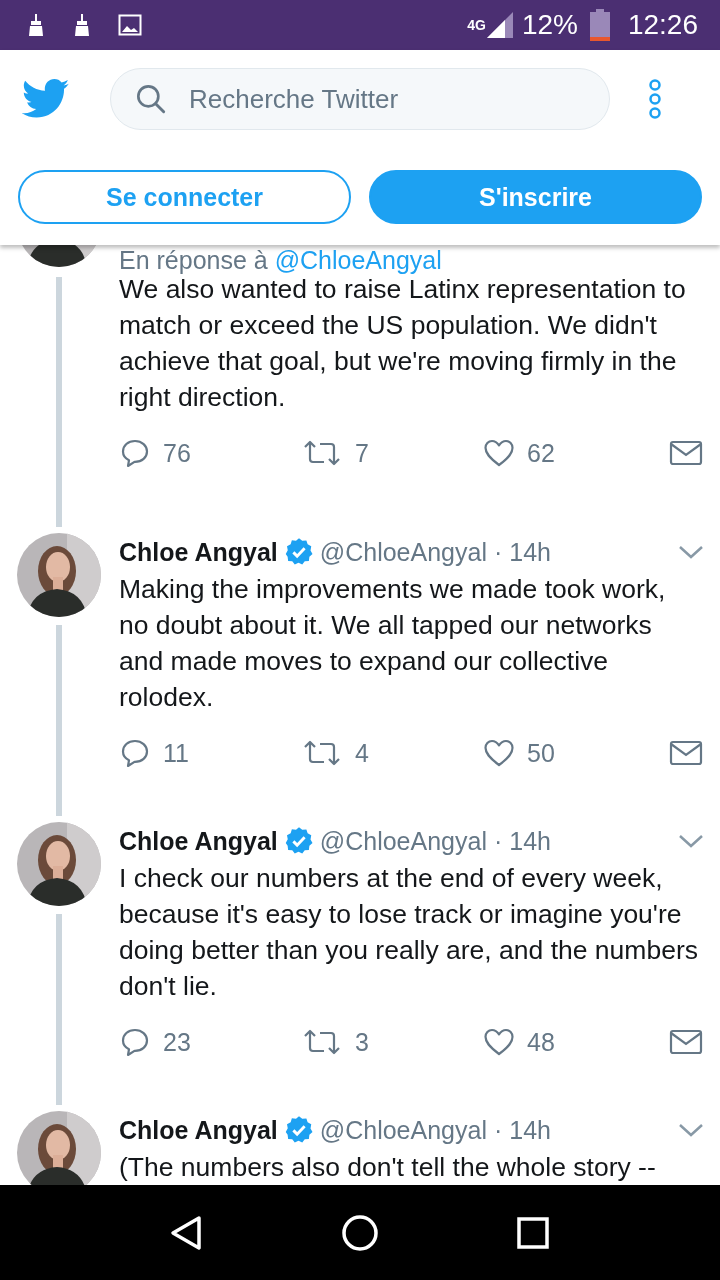 This screenshot has width=720, height=1280. Describe the element at coordinates (360, 1232) in the screenshot. I see `home-icon` at that location.